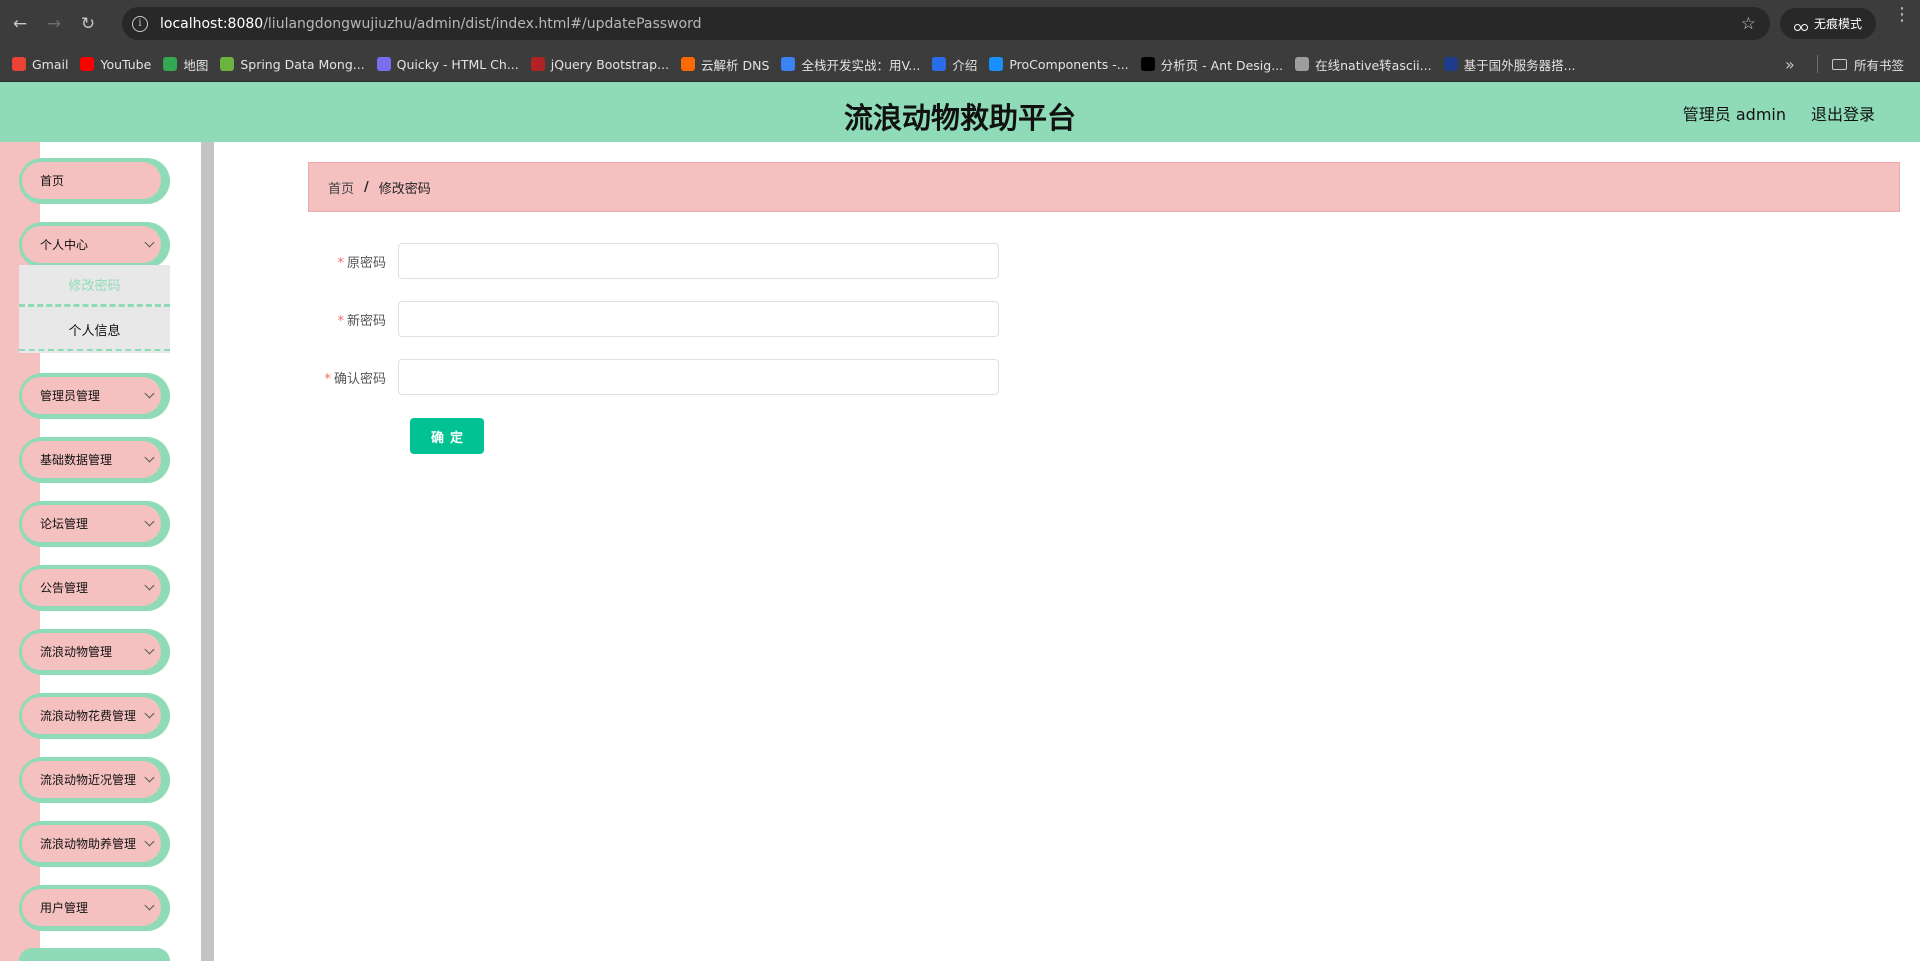 This screenshot has height=961, width=1920. I want to click on bookmark-label: 云解析 DNS, so click(735, 65).